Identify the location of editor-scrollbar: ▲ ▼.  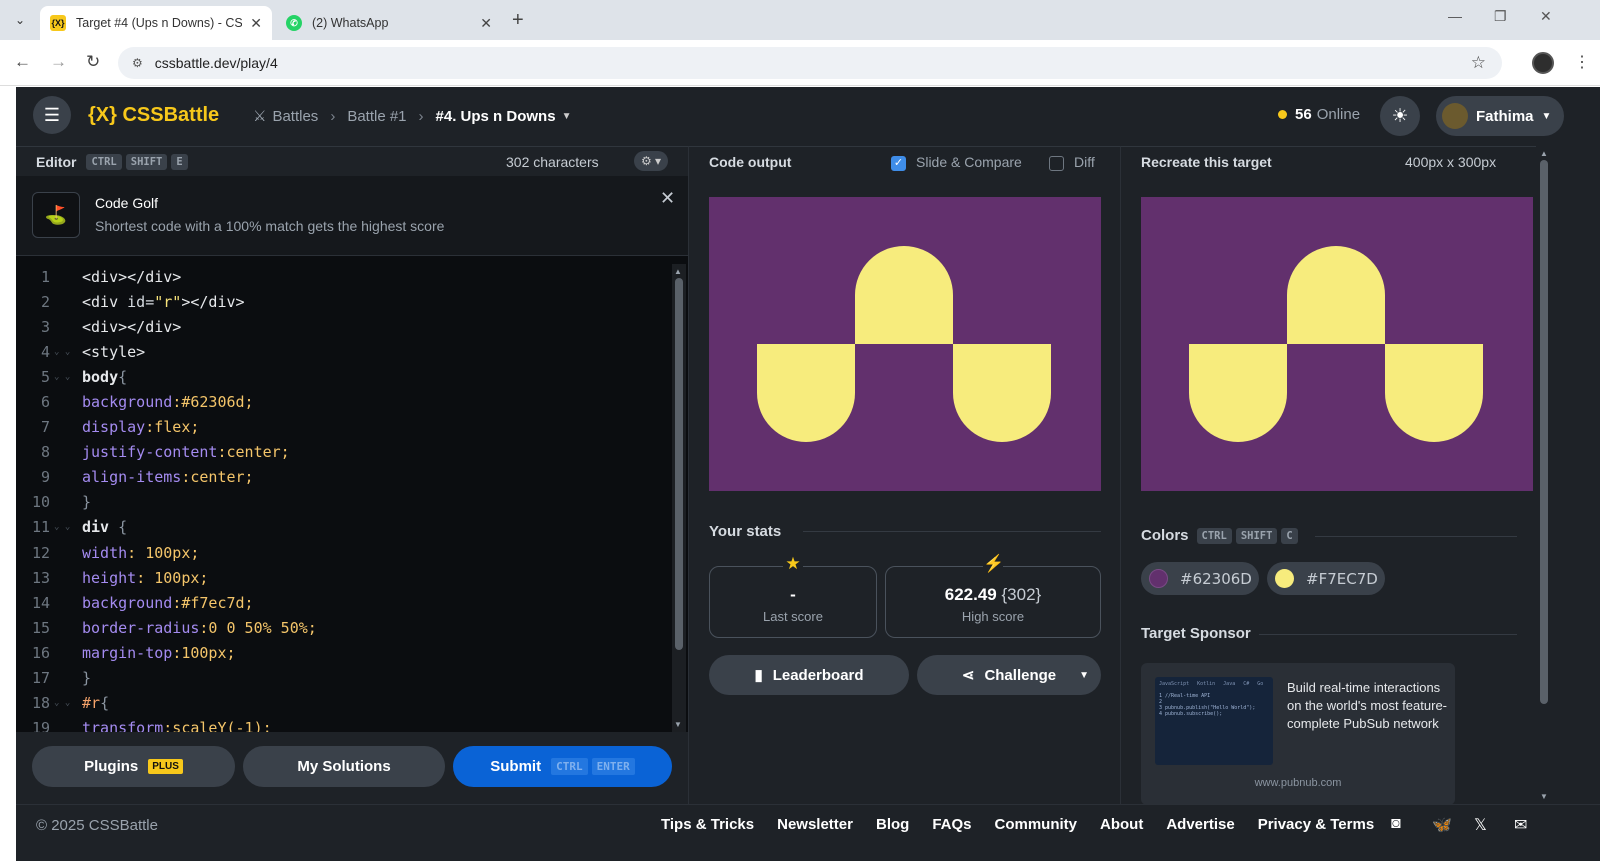
(679, 498).